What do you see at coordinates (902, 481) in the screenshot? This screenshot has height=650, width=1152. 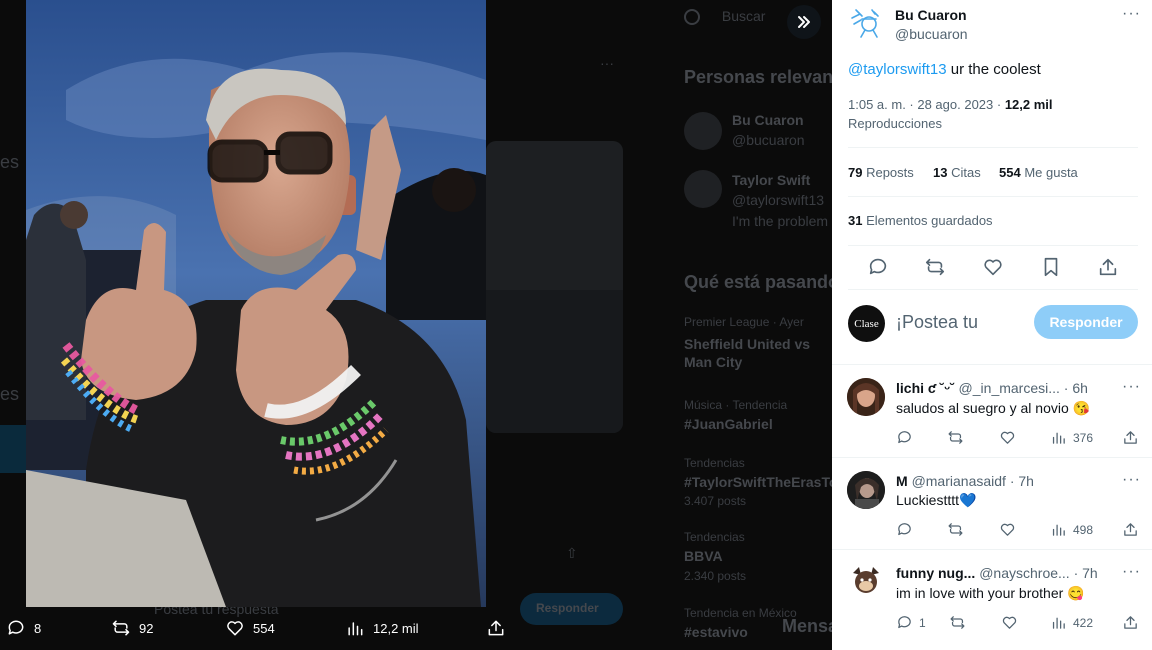 I see `reply-author-name: M` at bounding box center [902, 481].